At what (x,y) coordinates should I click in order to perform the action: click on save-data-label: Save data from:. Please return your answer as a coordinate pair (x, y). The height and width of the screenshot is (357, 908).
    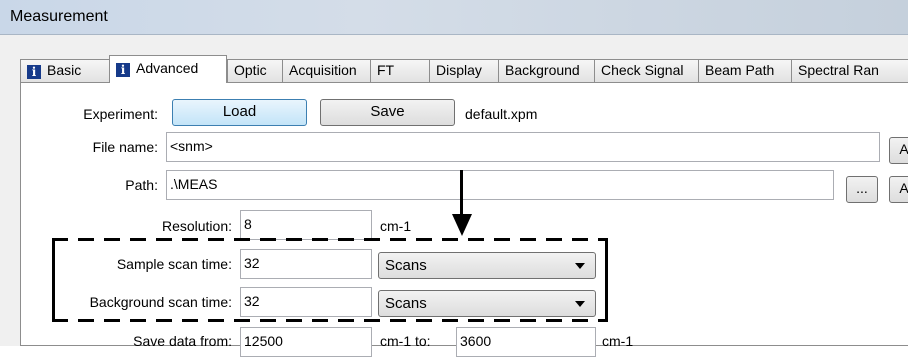
    Looking at the image, I should click on (182, 341).